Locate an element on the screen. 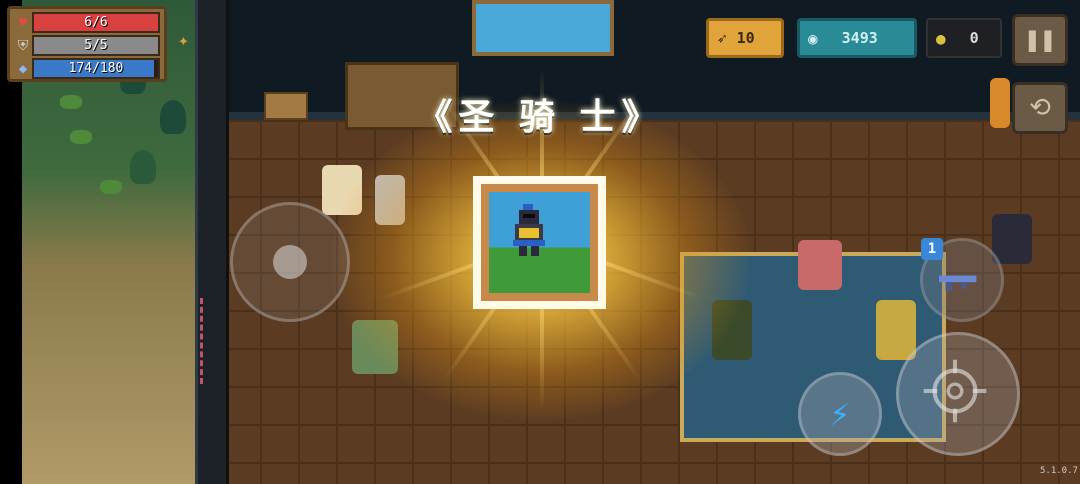 Image resolution: width=1080 pixels, height=484 pixels. hp-row: ♥ 6/6 is located at coordinates (87, 22).